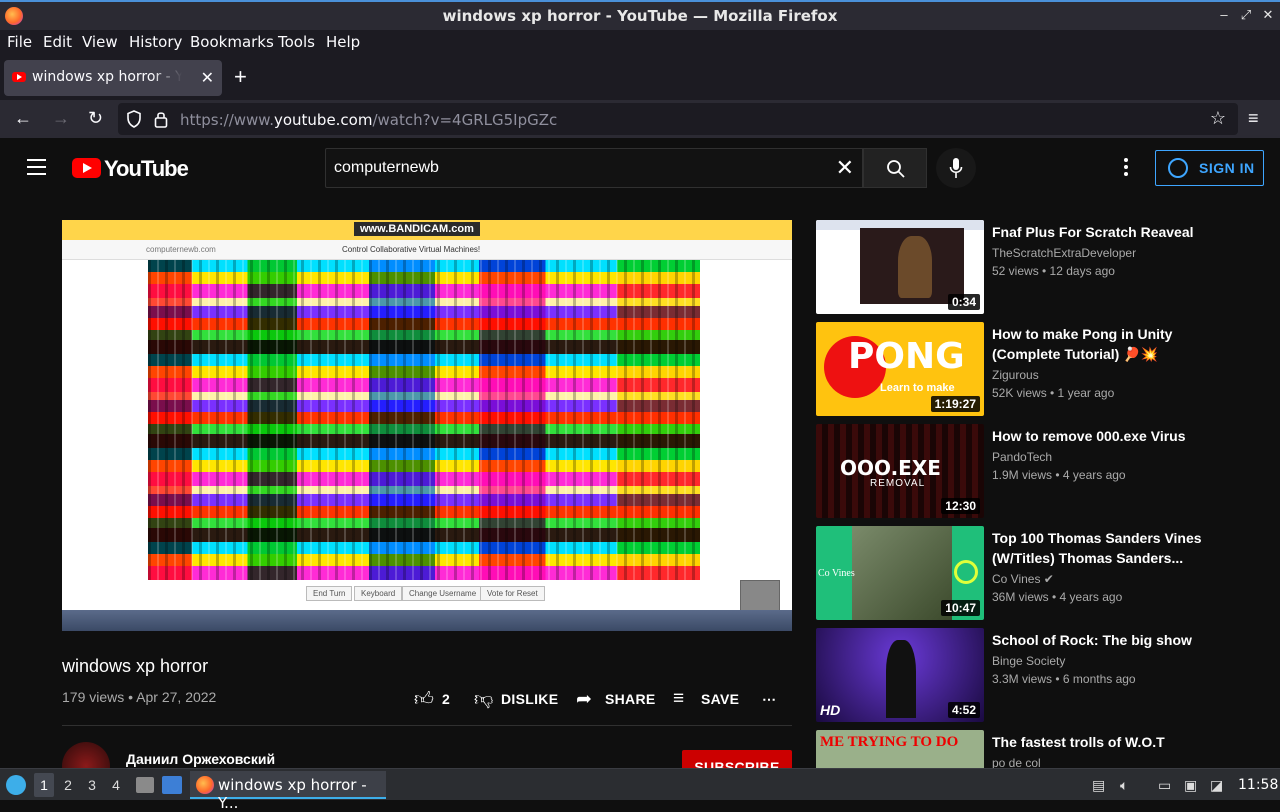 The width and height of the screenshot is (1280, 812). I want to click on video-thumbnail: ME TRYING TO DO, so click(900, 749).